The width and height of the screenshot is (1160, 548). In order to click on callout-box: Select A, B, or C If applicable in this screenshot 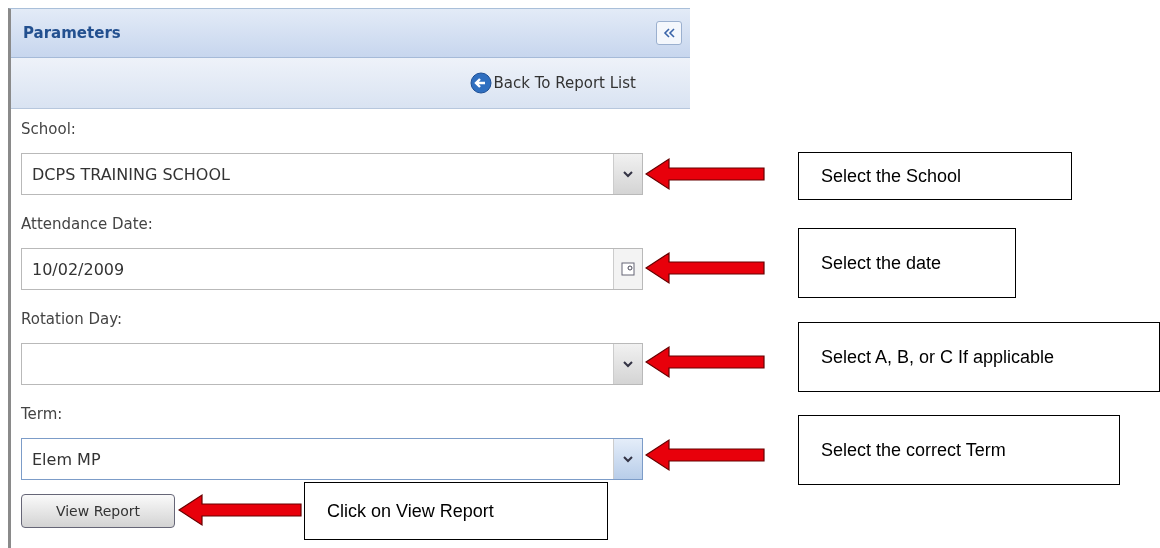, I will do `click(979, 357)`.